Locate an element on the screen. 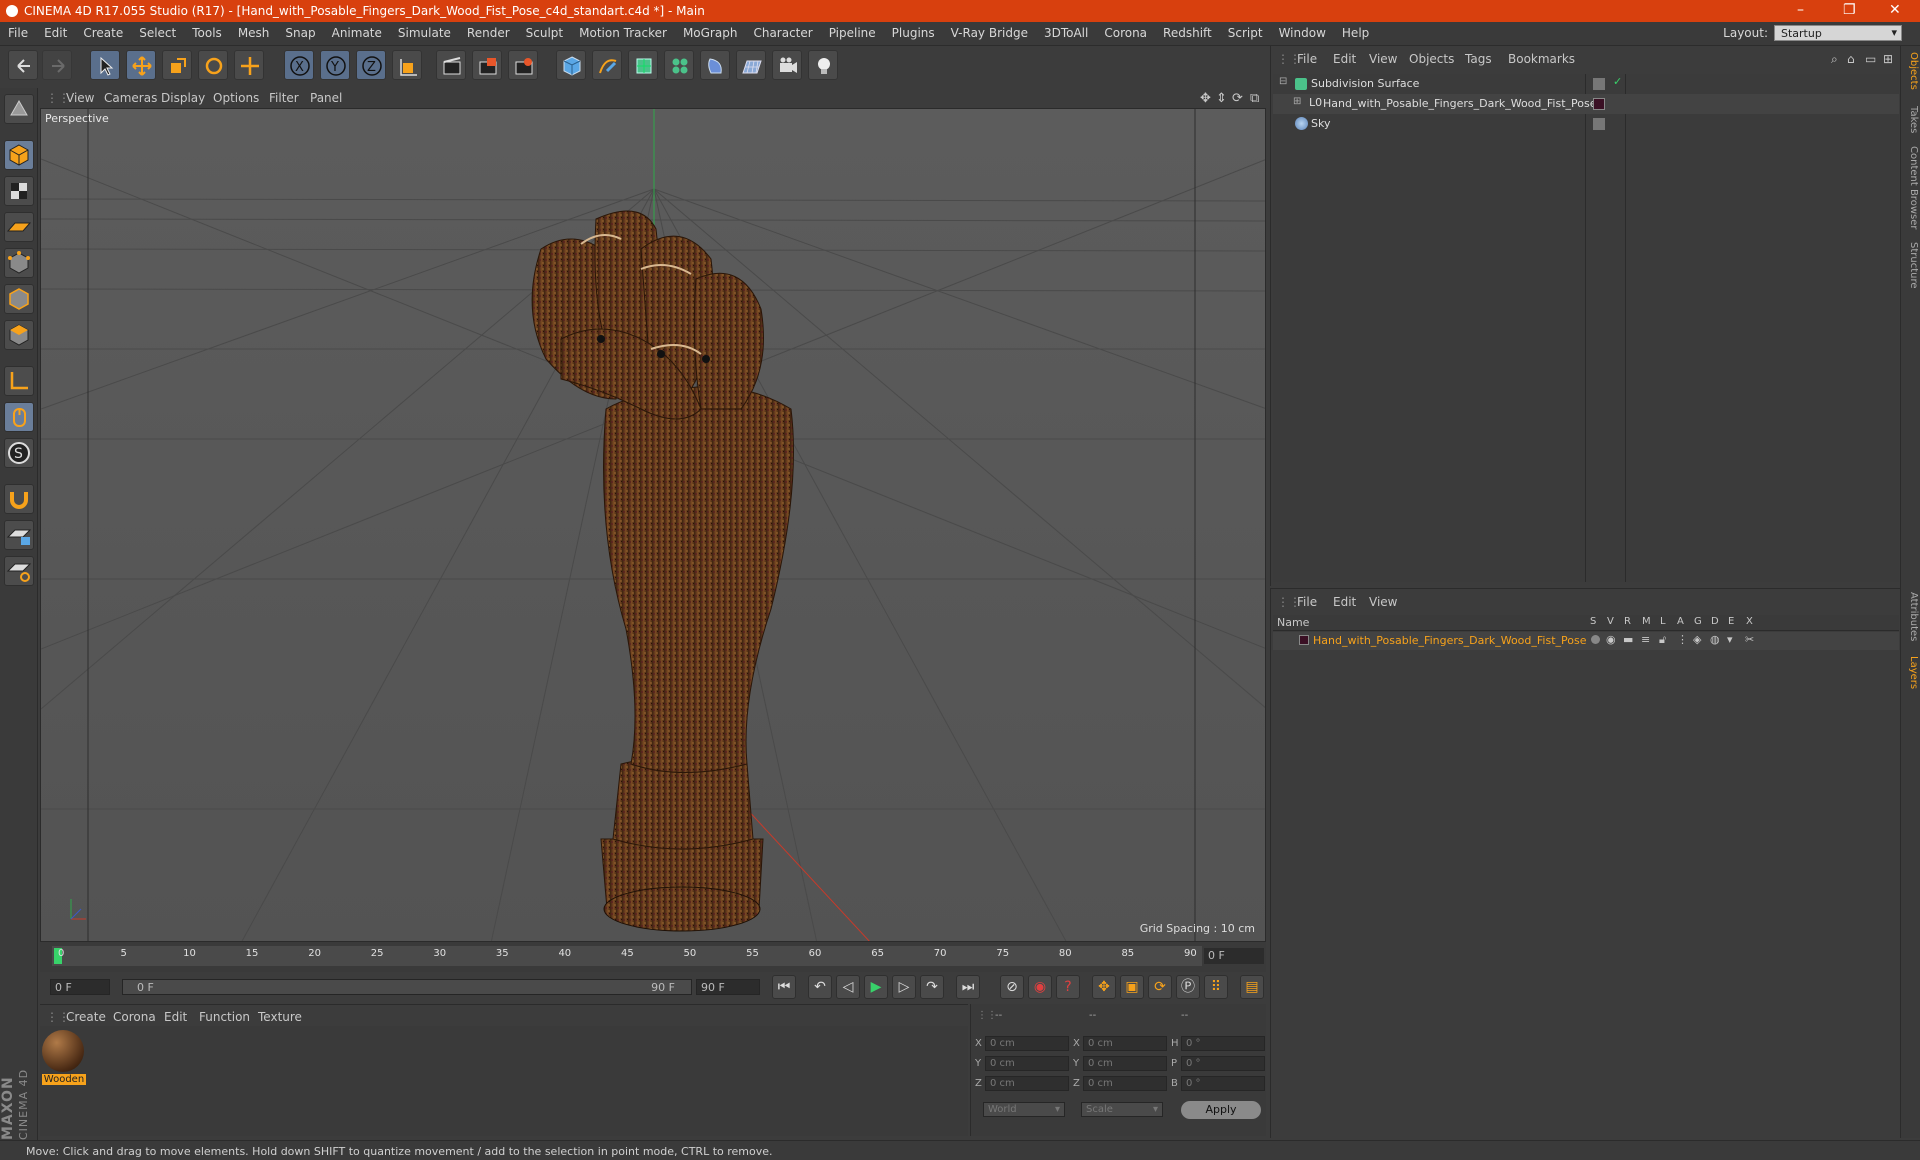 This screenshot has height=1160, width=1920. xref-icon: ✂ is located at coordinates (1749, 639).